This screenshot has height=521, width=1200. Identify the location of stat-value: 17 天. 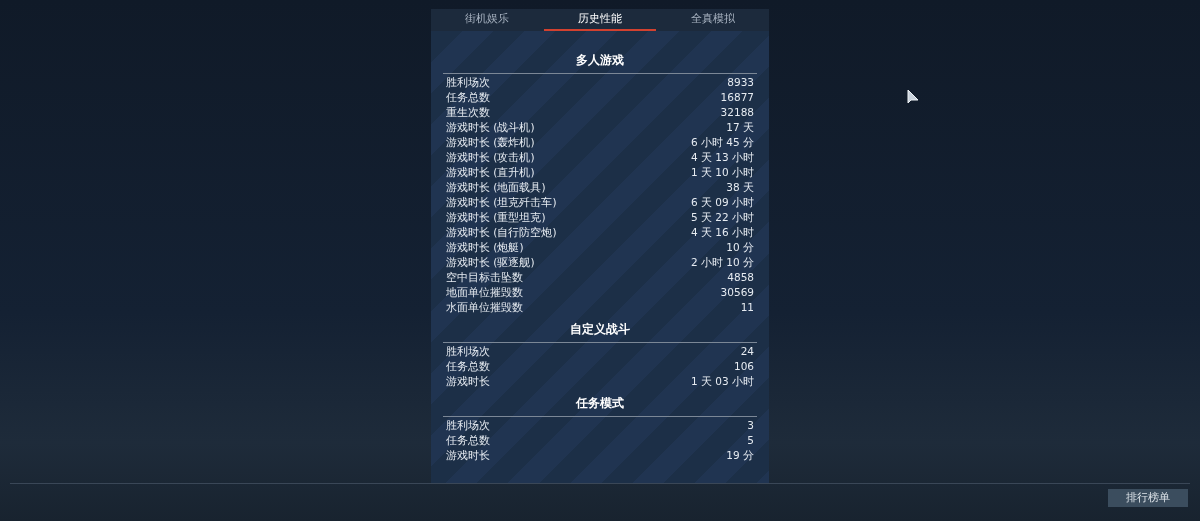
(740, 127).